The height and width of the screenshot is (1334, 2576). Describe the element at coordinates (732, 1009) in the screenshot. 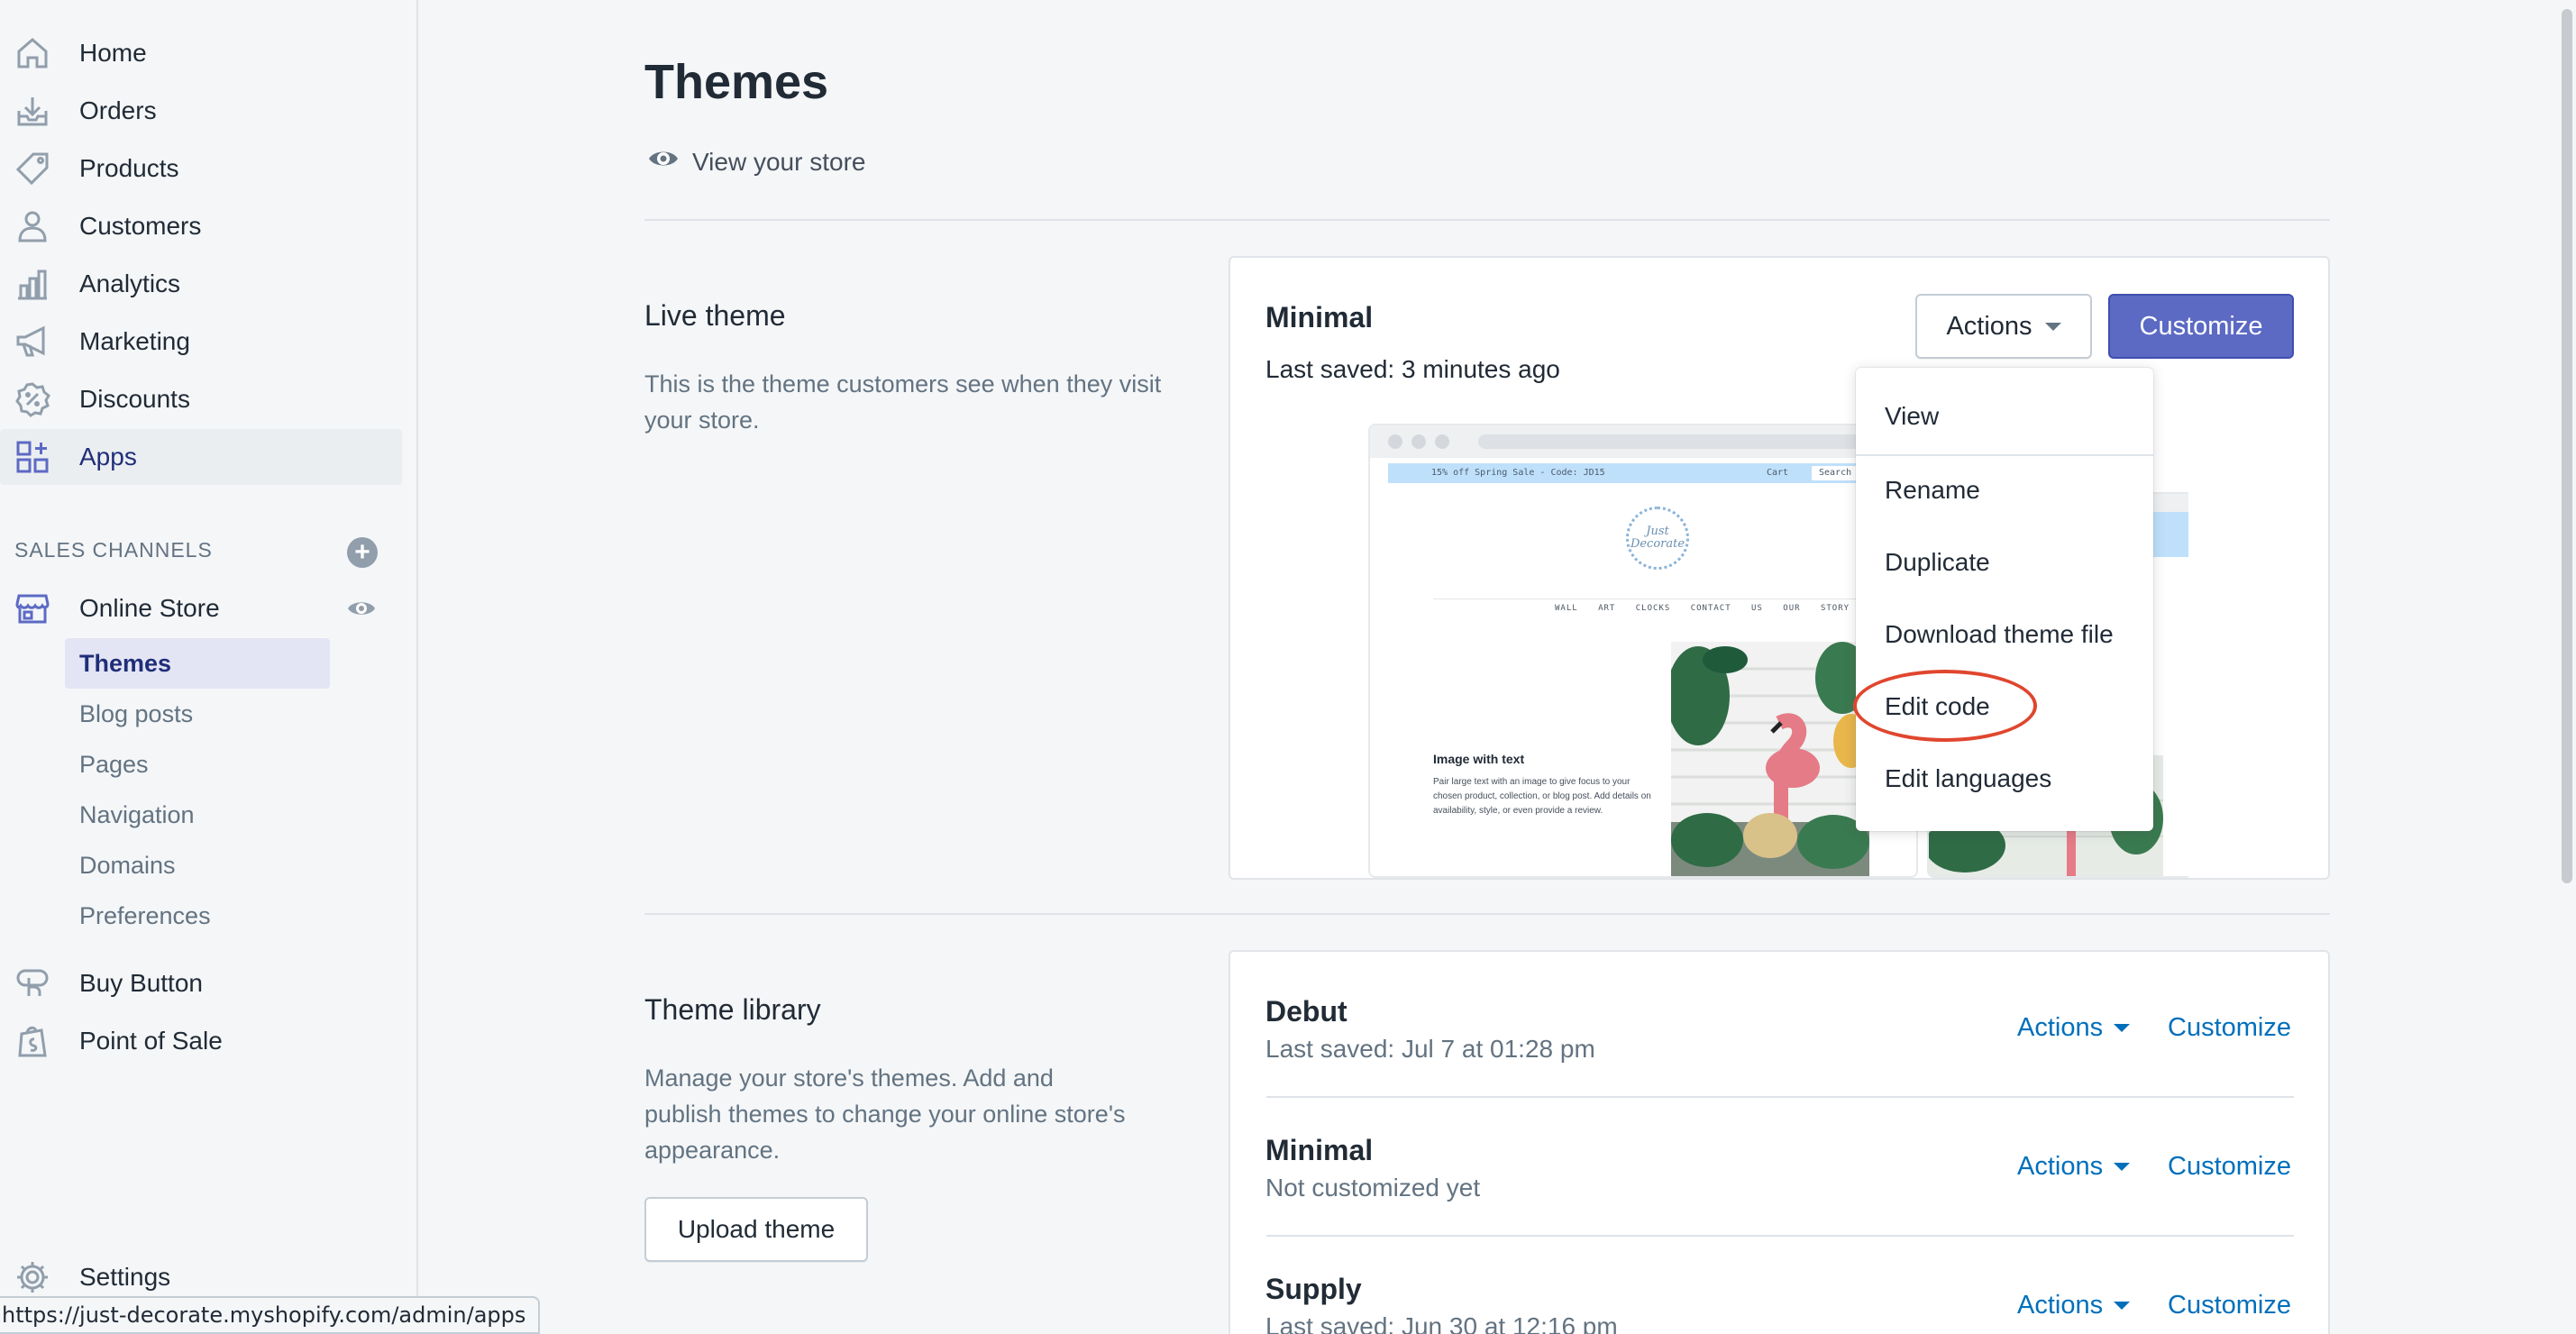

I see `theme-library-title: Theme library` at that location.